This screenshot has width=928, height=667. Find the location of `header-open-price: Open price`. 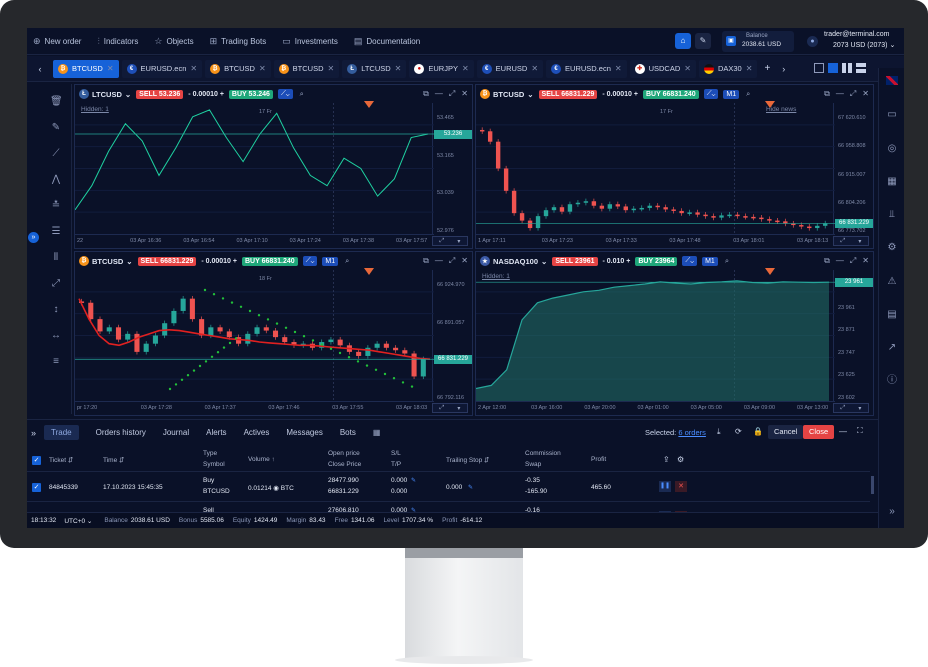

header-open-price: Open price is located at coordinates (344, 453).